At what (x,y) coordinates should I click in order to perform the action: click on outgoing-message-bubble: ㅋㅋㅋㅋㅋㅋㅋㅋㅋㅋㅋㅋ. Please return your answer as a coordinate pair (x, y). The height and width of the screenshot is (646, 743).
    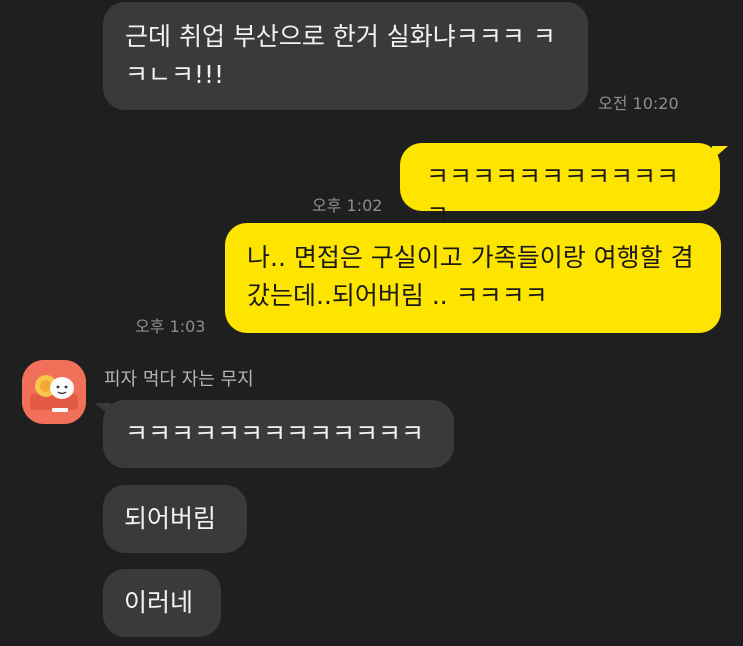
    Looking at the image, I should click on (560, 186).